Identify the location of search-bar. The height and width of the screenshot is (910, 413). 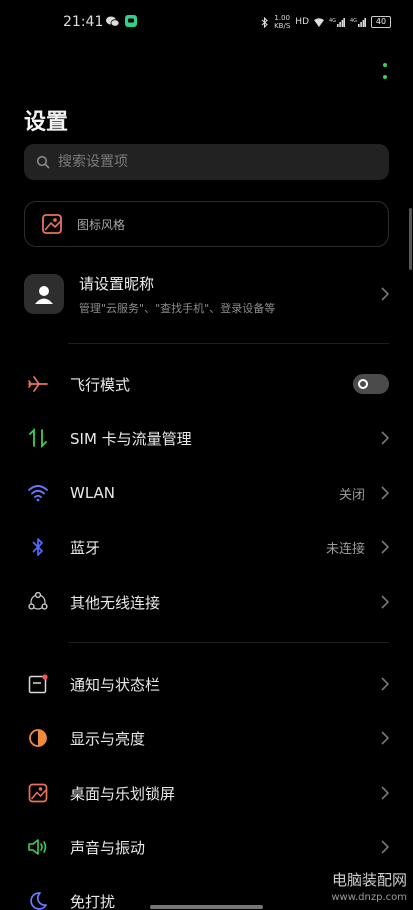
(206, 162).